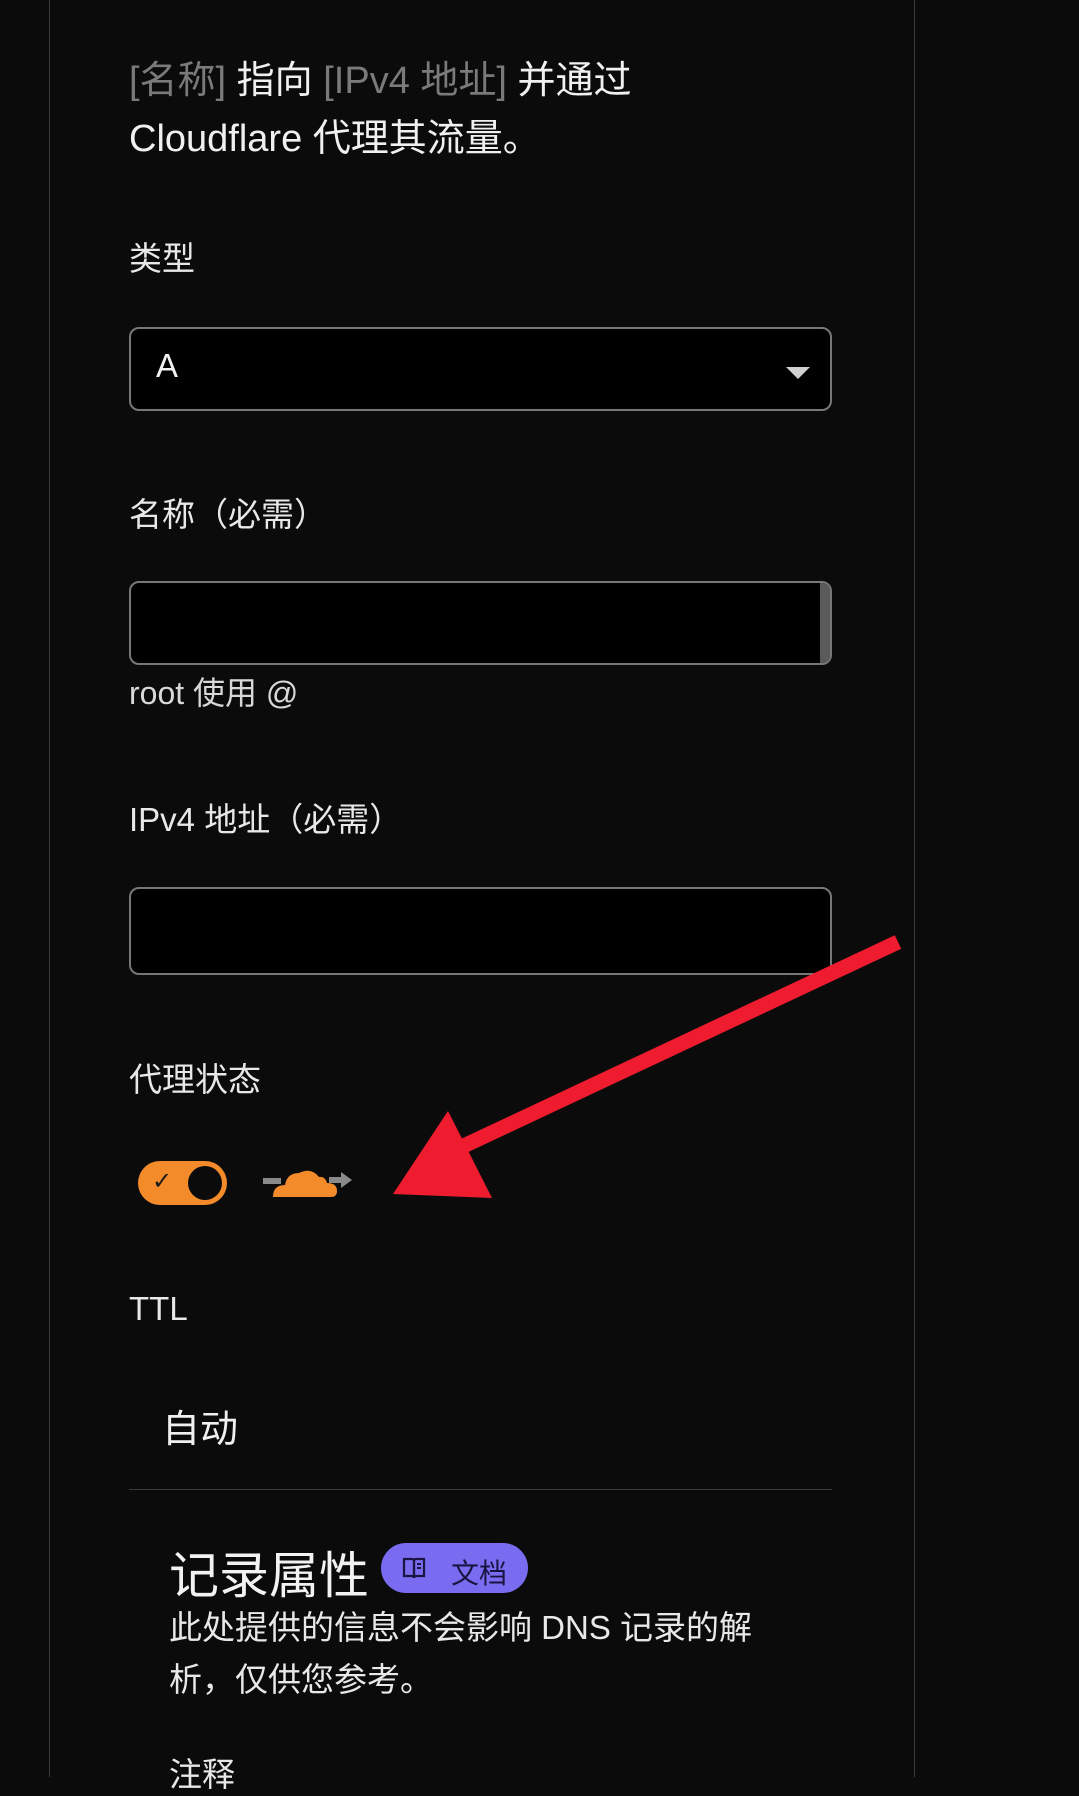 This screenshot has width=1079, height=1796. I want to click on name-placeholder-token: [名称], so click(178, 81).